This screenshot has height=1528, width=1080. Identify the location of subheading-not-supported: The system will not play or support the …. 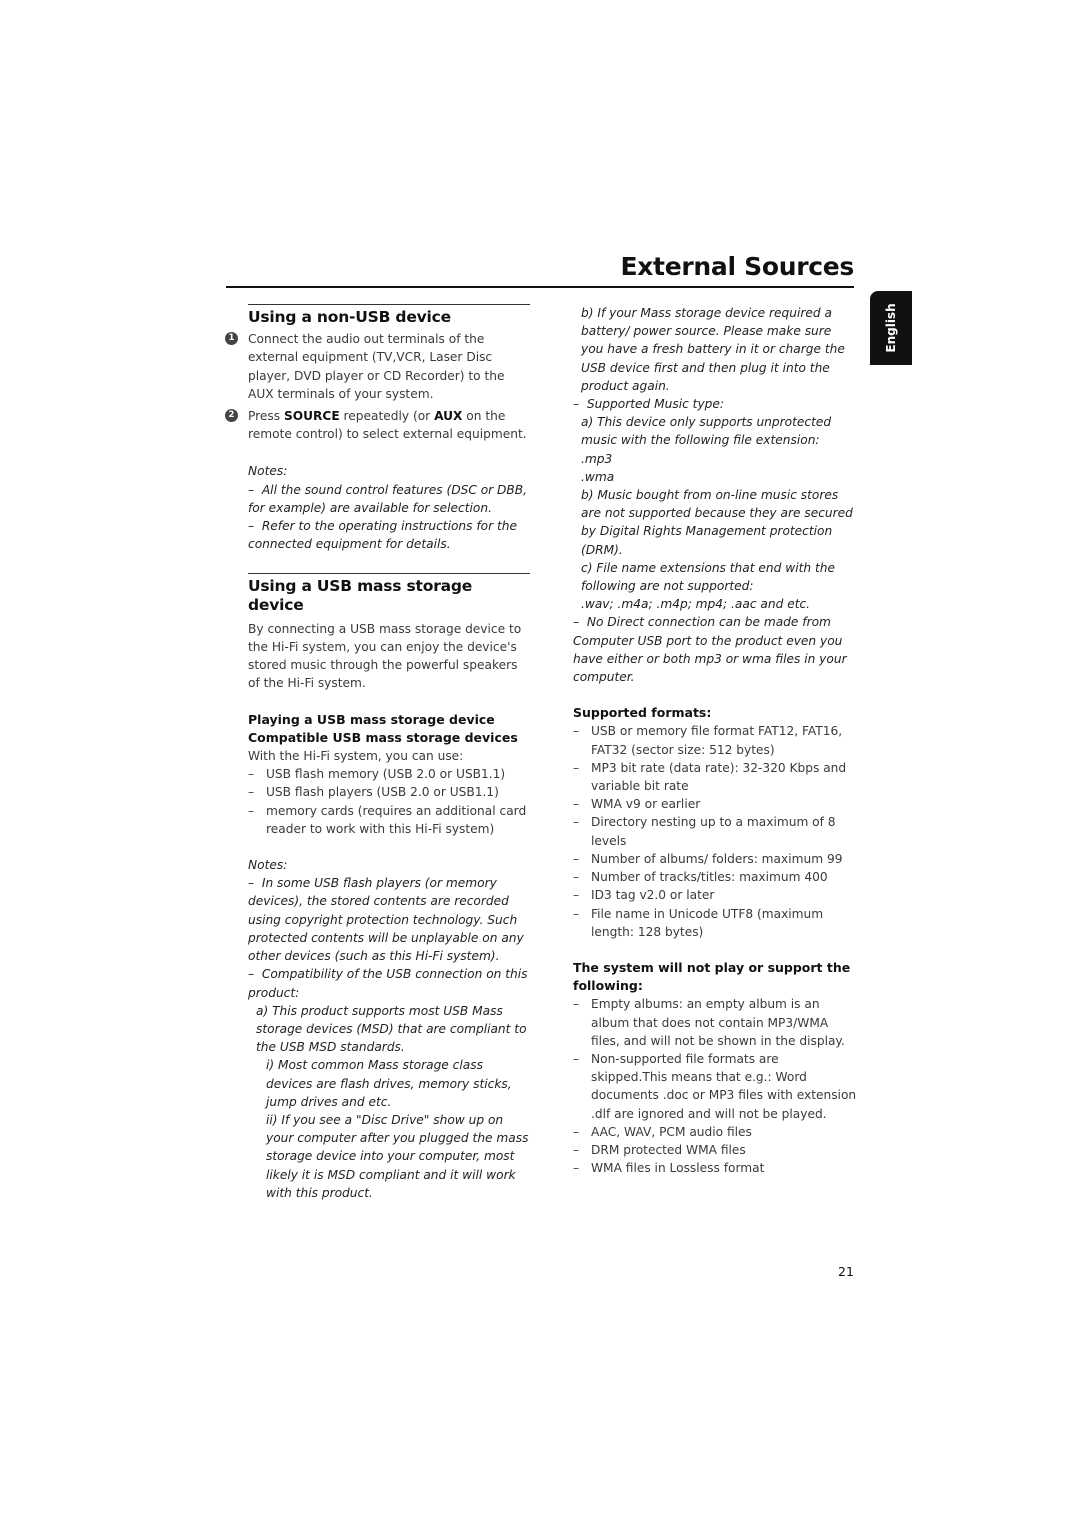
(712, 976).